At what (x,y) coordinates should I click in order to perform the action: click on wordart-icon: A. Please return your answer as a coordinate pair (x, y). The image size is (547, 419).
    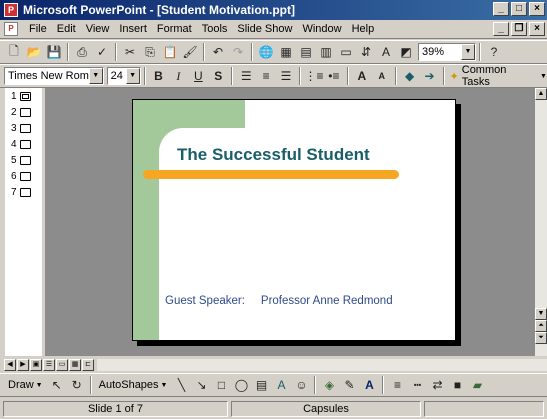
    Looking at the image, I should click on (281, 385).